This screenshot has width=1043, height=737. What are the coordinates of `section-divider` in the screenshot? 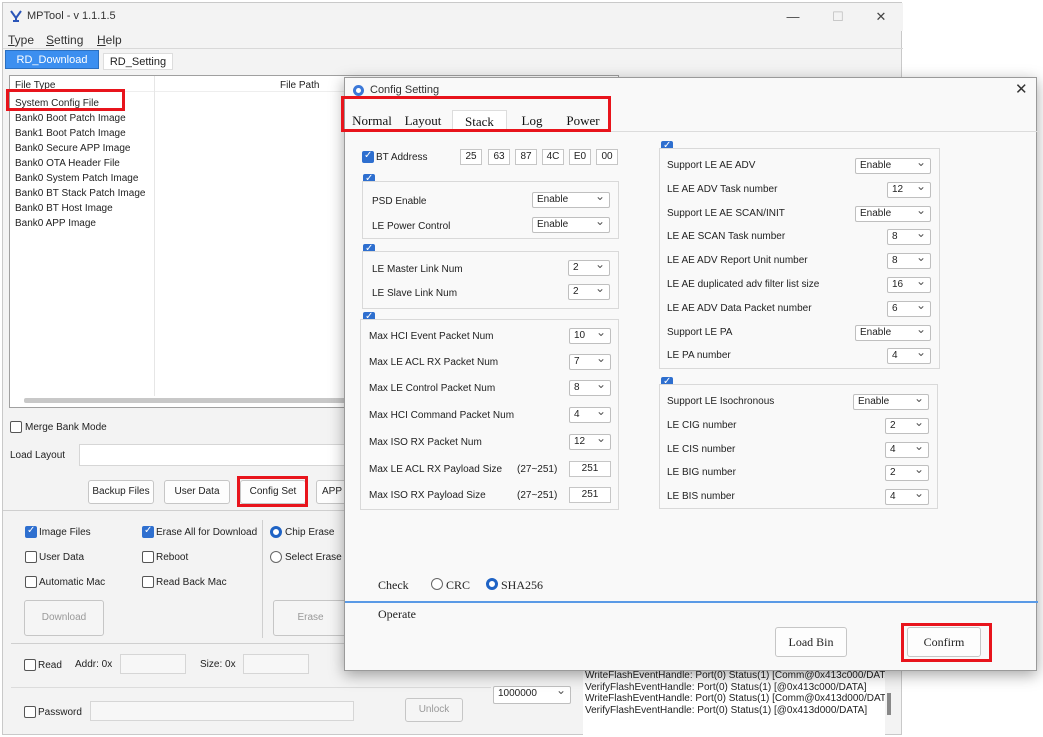 It's located at (251, 687).